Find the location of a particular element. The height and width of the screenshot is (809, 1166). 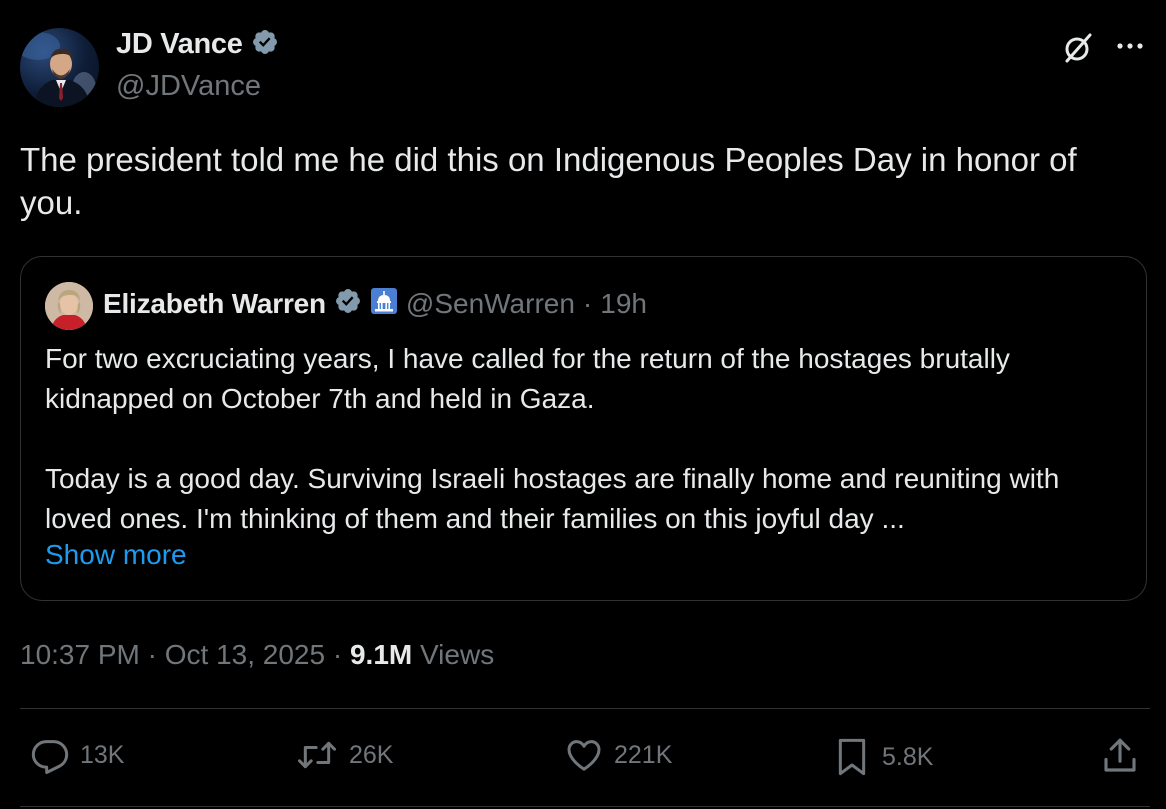

capitol-building-icon is located at coordinates (384, 303).